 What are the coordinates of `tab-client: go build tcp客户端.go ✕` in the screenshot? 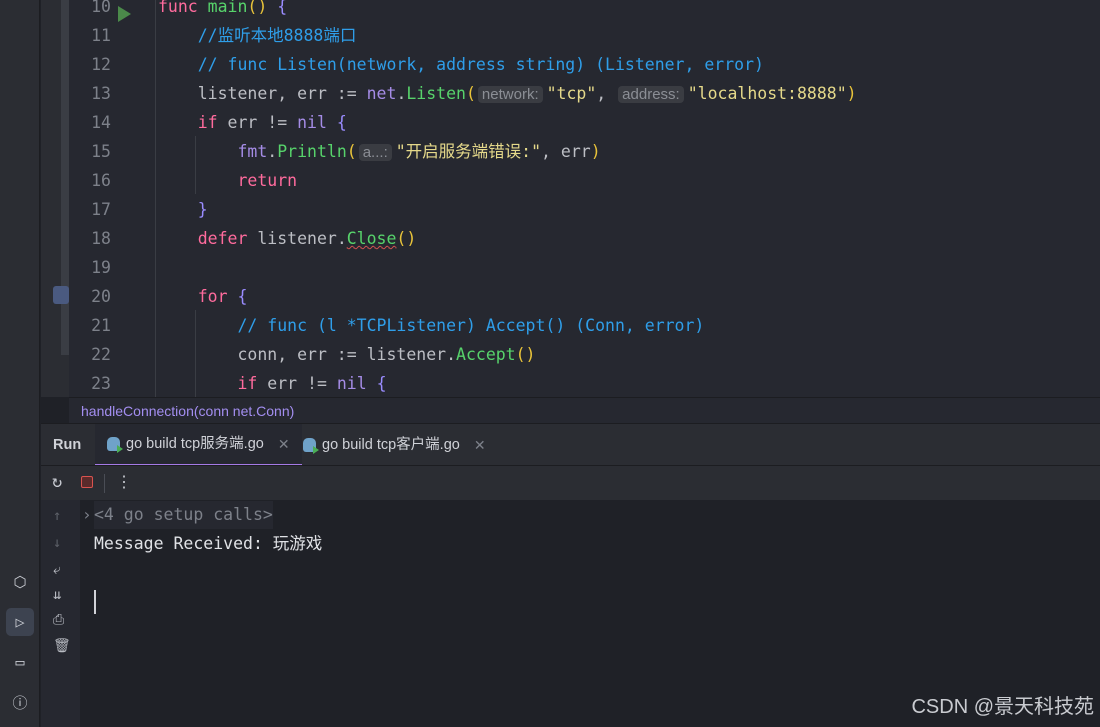 It's located at (394, 445).